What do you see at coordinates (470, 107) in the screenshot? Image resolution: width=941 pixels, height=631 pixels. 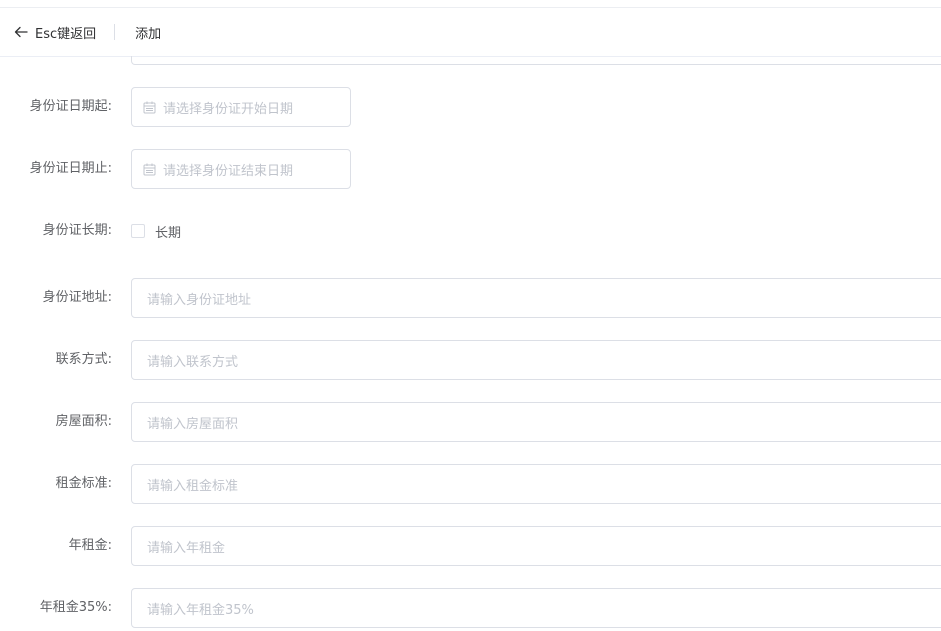 I see `form-row-id-start: 身份证日期起: 请选择身份证开始日期` at bounding box center [470, 107].